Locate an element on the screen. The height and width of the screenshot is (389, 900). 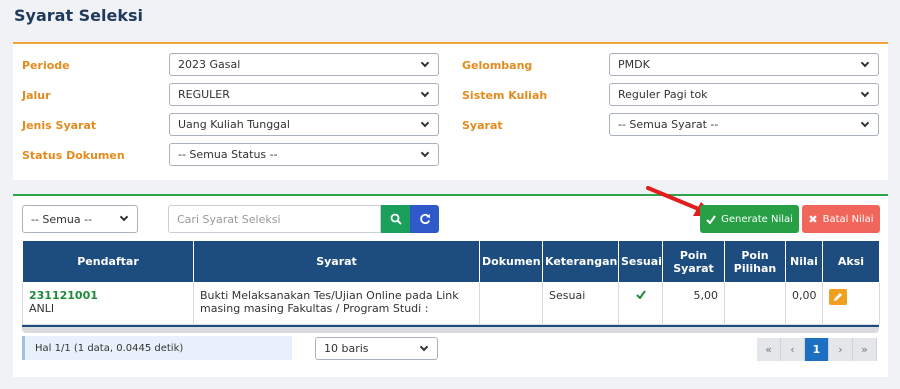
gelombang-select: PMDK is located at coordinates (744, 64).